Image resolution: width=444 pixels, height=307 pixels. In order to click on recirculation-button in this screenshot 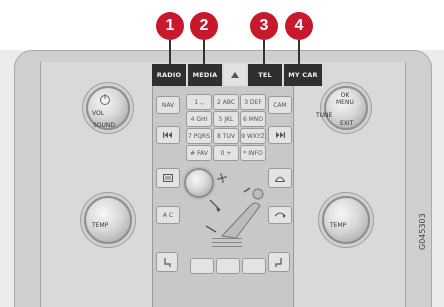, I will do `click(280, 215)`.